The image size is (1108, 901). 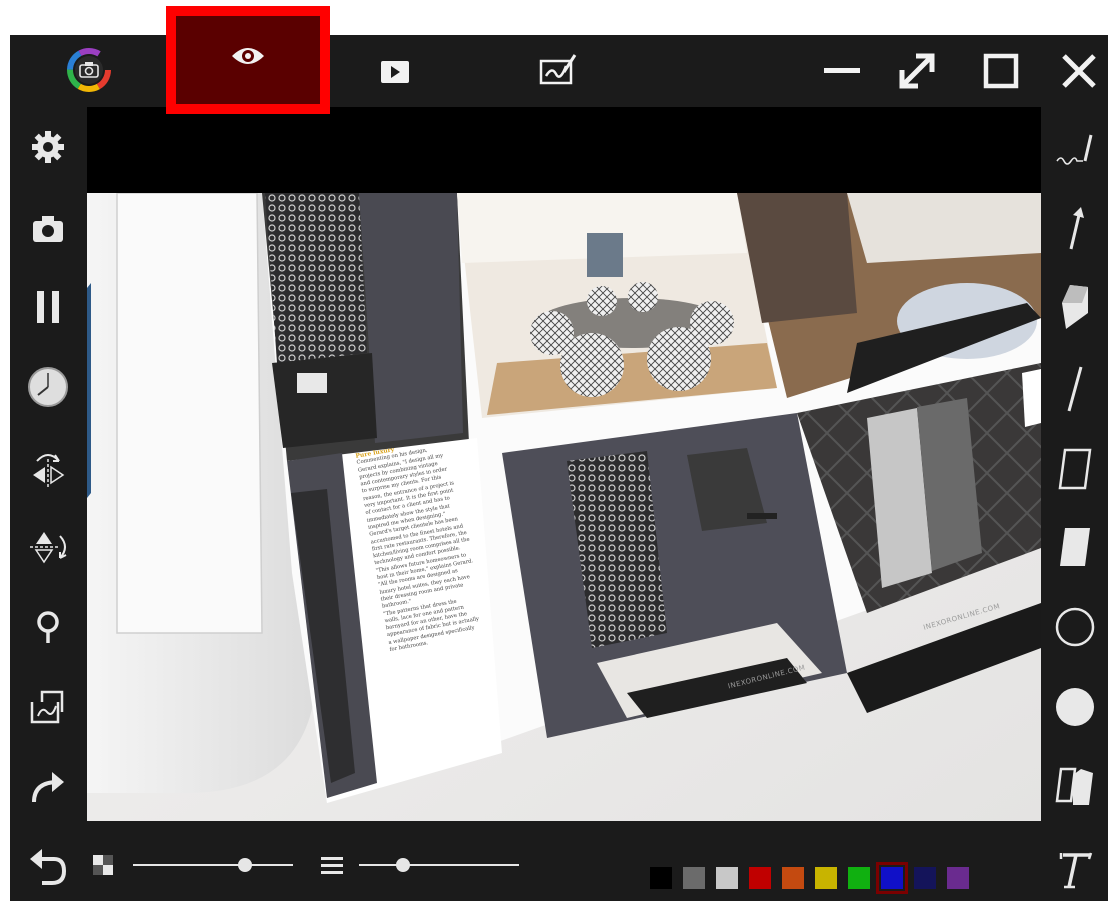 I want to click on clock-icon, so click(x=48, y=387).